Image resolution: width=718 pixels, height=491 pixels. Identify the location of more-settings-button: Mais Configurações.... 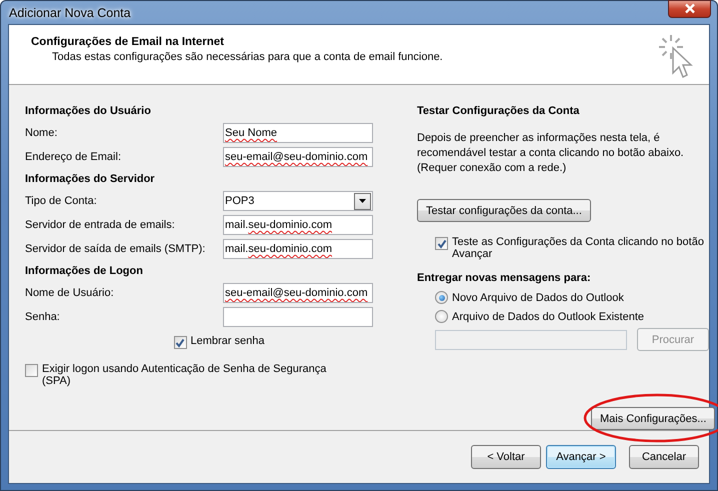
(653, 418).